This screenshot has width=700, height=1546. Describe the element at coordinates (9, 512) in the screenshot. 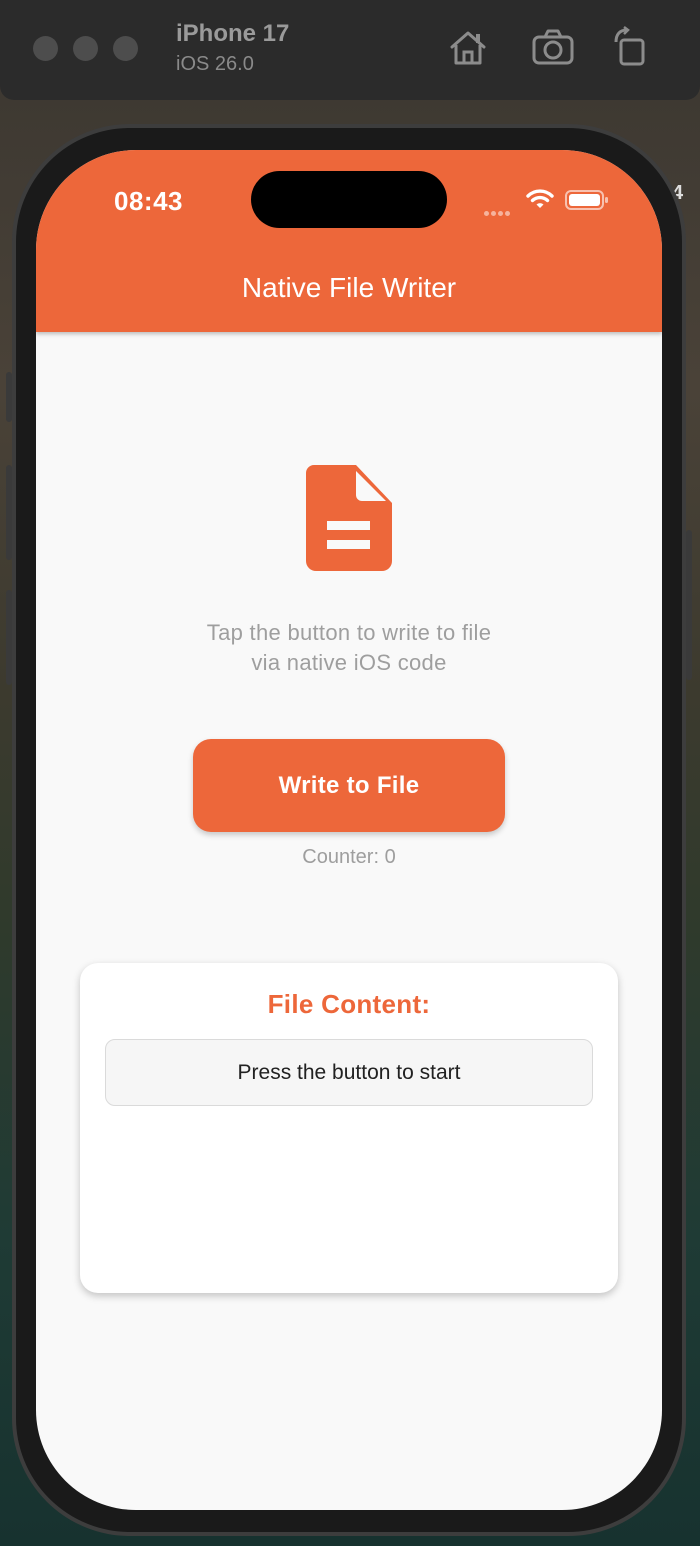

I see `volume-up-button` at that location.